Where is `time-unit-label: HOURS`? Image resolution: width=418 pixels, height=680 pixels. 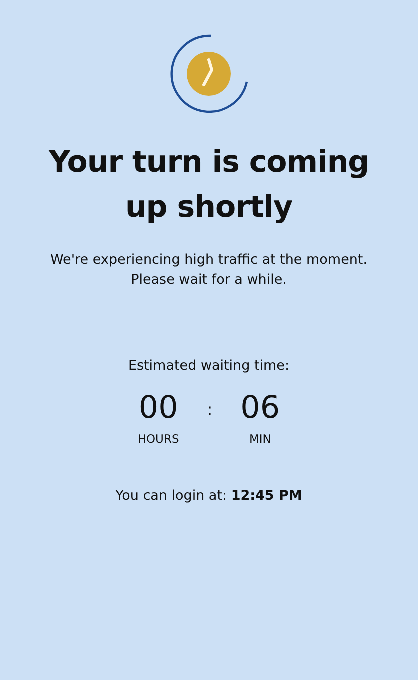 time-unit-label: HOURS is located at coordinates (159, 439).